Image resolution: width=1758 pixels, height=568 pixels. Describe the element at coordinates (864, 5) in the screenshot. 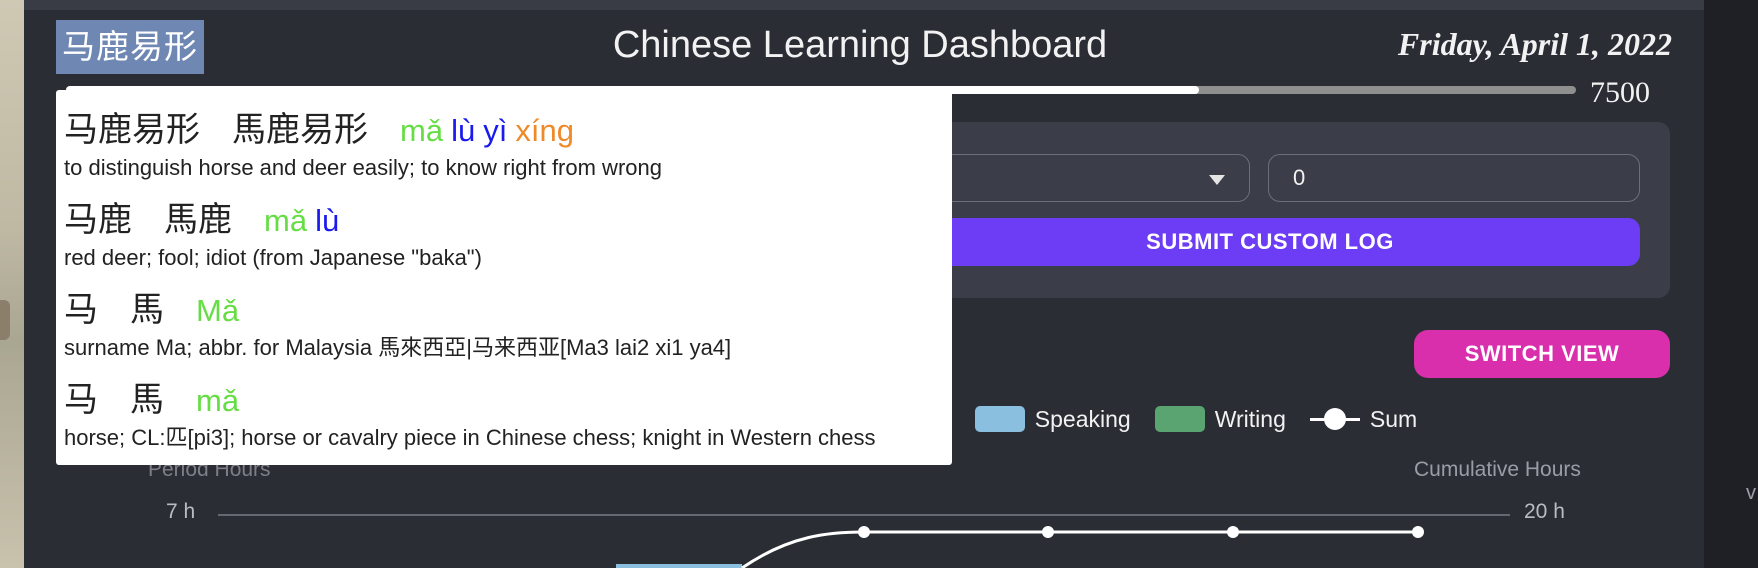

I see `top-bar` at that location.